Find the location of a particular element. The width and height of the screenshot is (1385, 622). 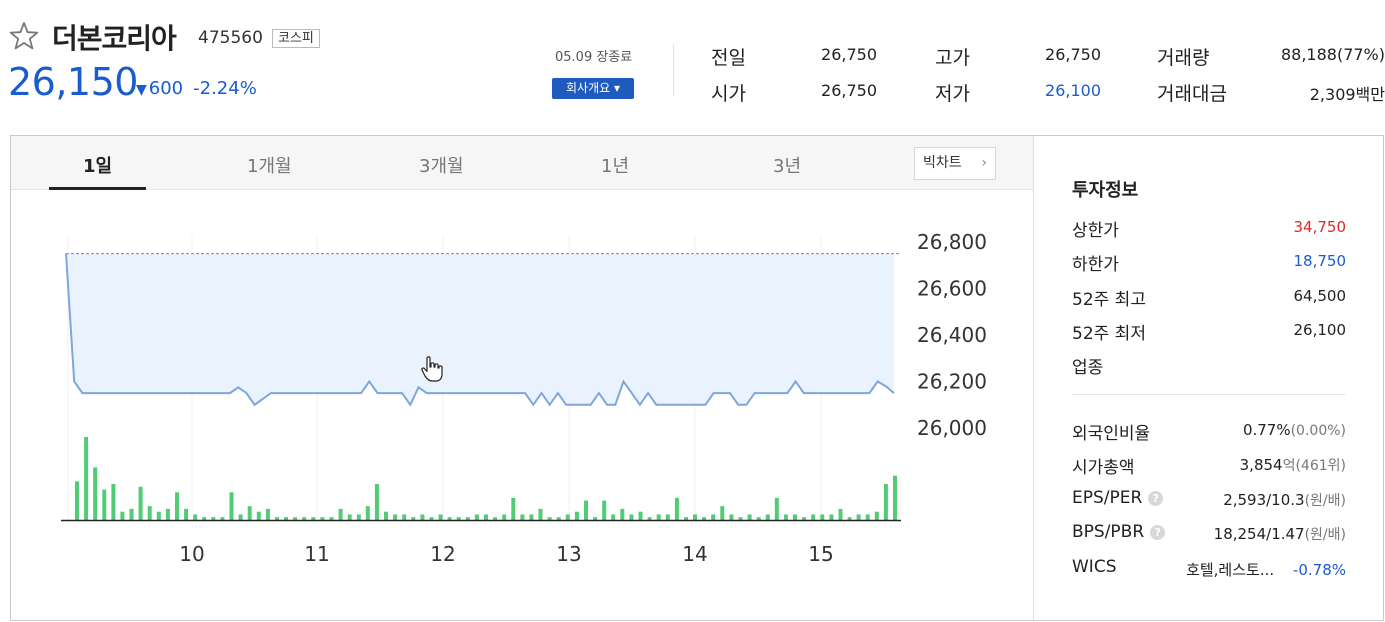

foreign-ratio-change: (0.00%) is located at coordinates (1318, 431).